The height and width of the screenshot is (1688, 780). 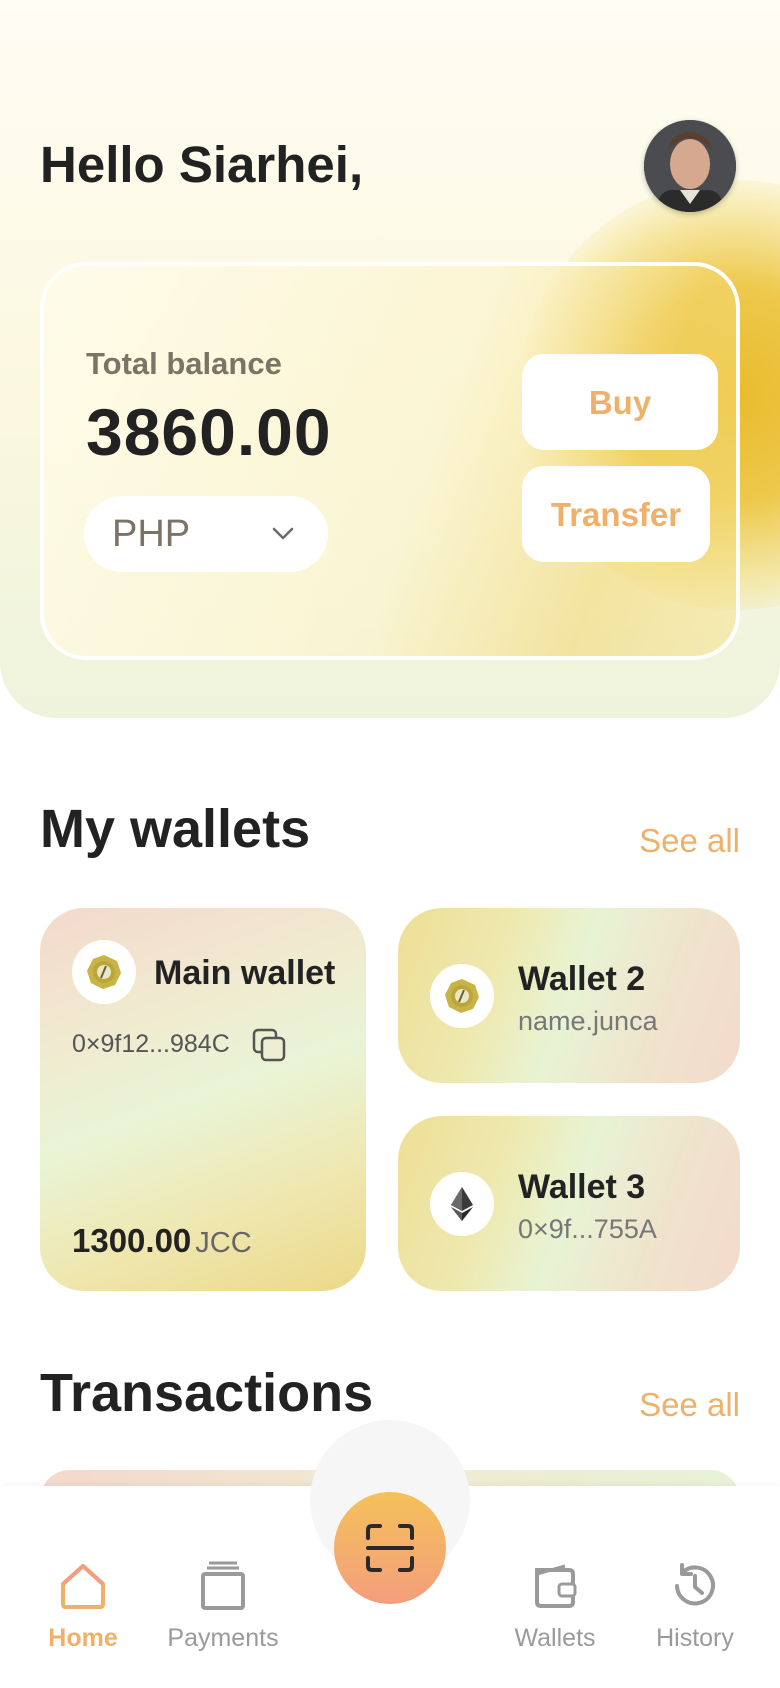 I want to click on home-icon, so click(x=83, y=1586).